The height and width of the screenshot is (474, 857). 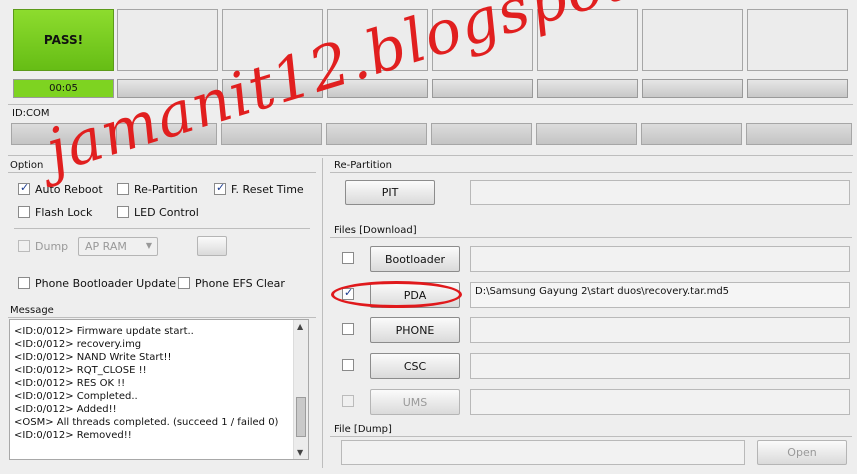 I want to click on dump-select: AP RAM ▼, so click(x=118, y=246).